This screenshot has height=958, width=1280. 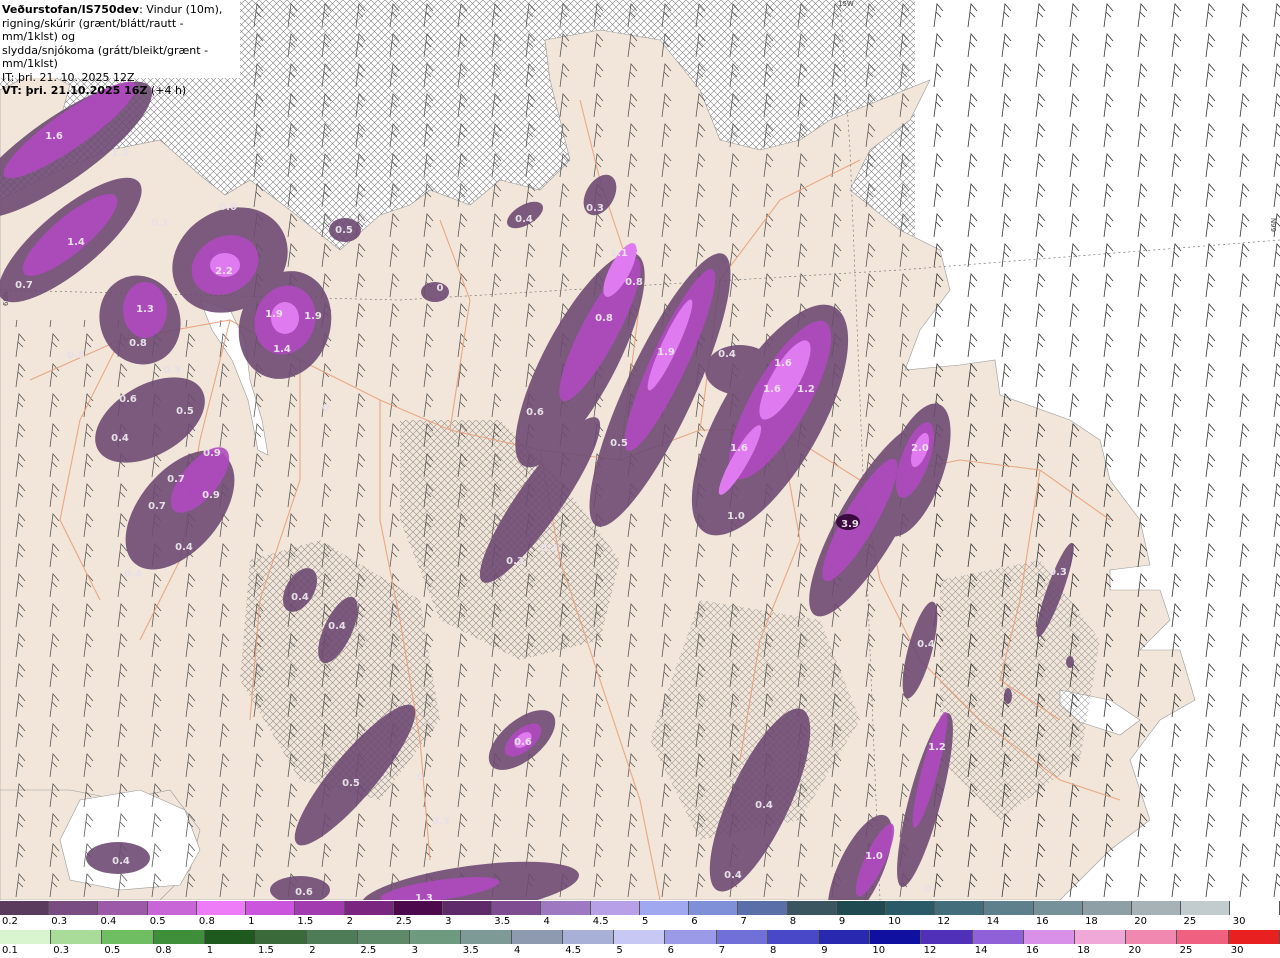 I want to click on grid-label-66n-east: 66N, so click(x=1274, y=225).